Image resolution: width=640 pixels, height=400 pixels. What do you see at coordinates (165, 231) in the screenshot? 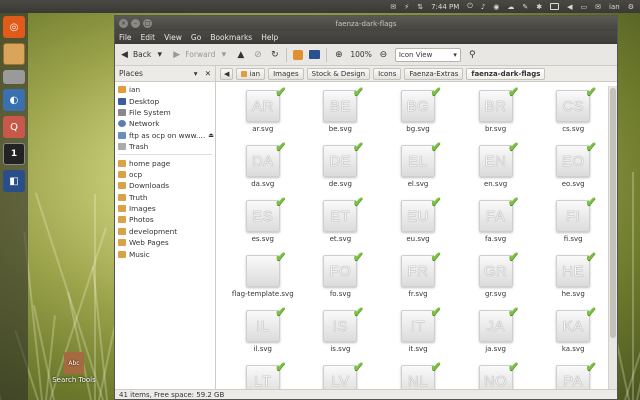
I see `sidebar-bookmark: development` at bounding box center [165, 231].